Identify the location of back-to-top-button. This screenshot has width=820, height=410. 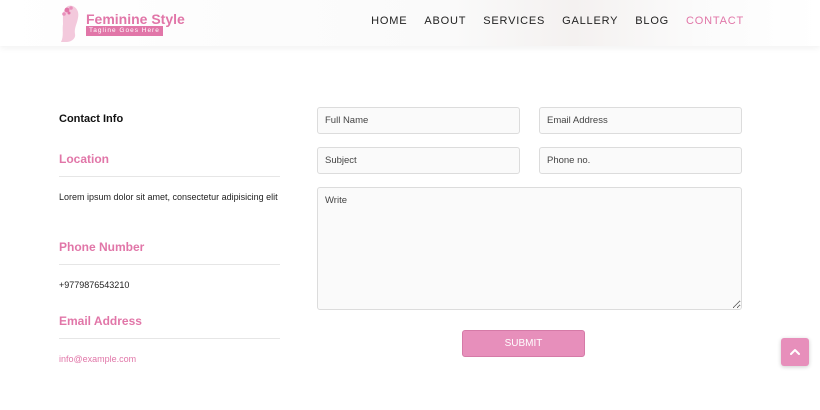
(795, 352).